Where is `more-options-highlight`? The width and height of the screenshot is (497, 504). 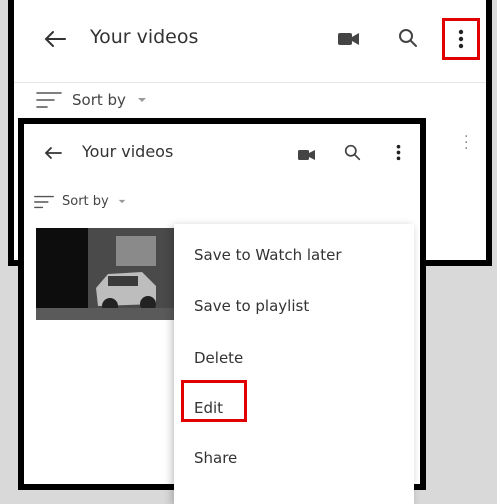 more-options-highlight is located at coordinates (461, 39).